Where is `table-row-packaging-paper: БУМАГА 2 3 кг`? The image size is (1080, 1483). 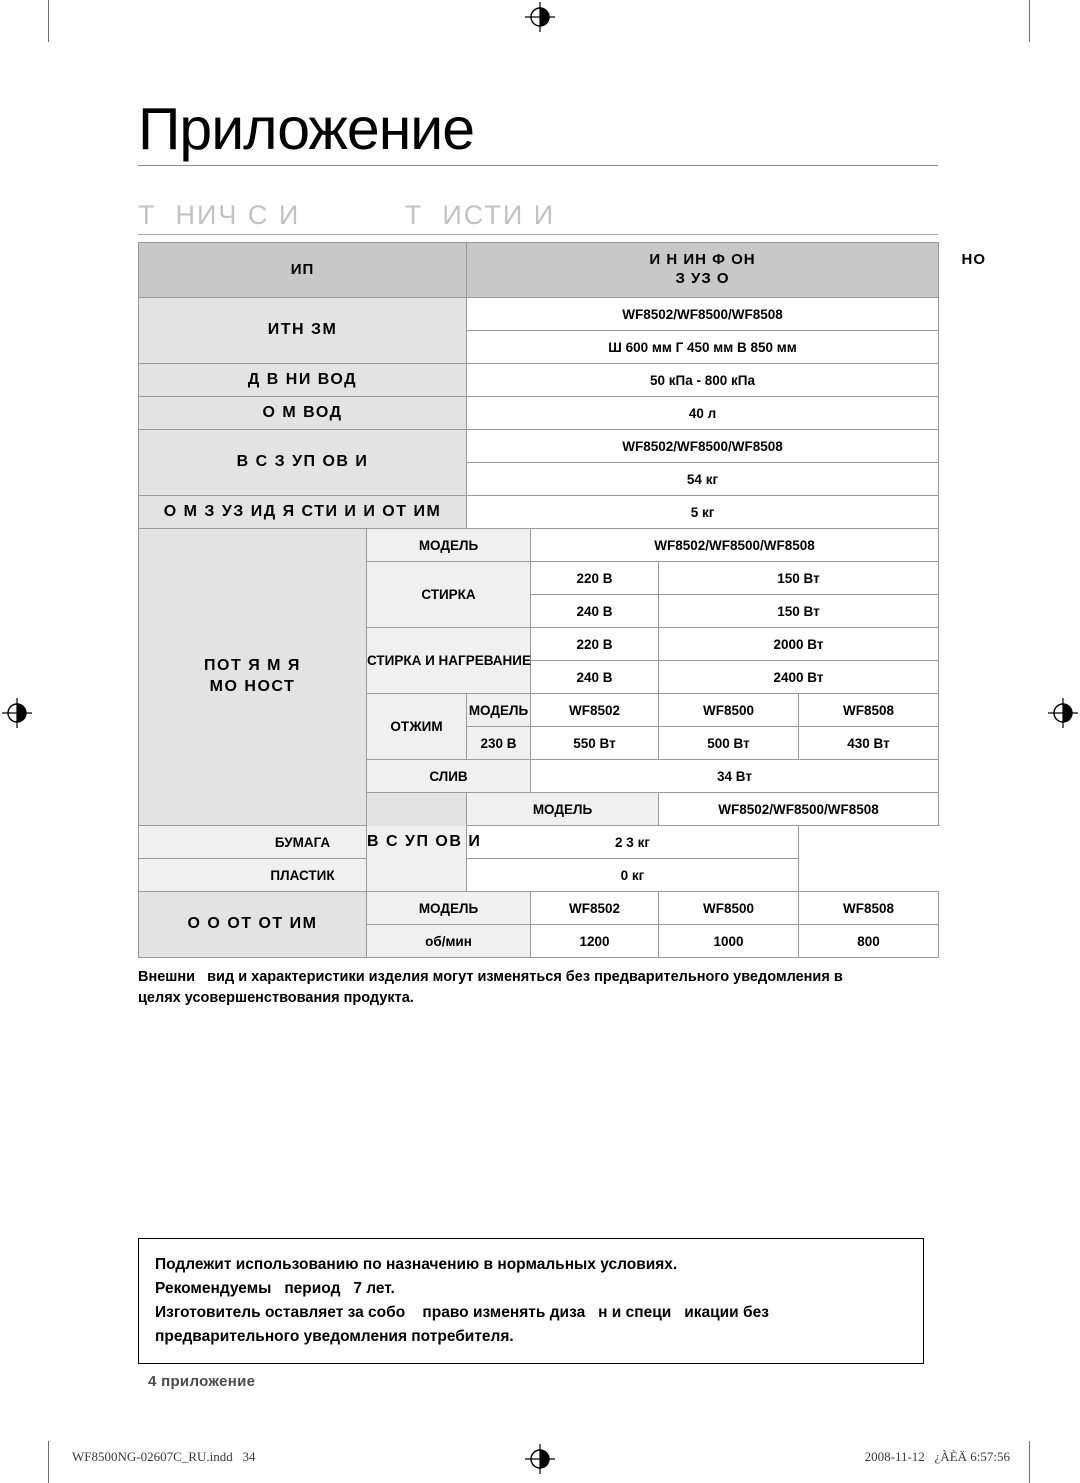 table-row-packaging-paper: БУМАГА 2 3 кг is located at coordinates (538, 842).